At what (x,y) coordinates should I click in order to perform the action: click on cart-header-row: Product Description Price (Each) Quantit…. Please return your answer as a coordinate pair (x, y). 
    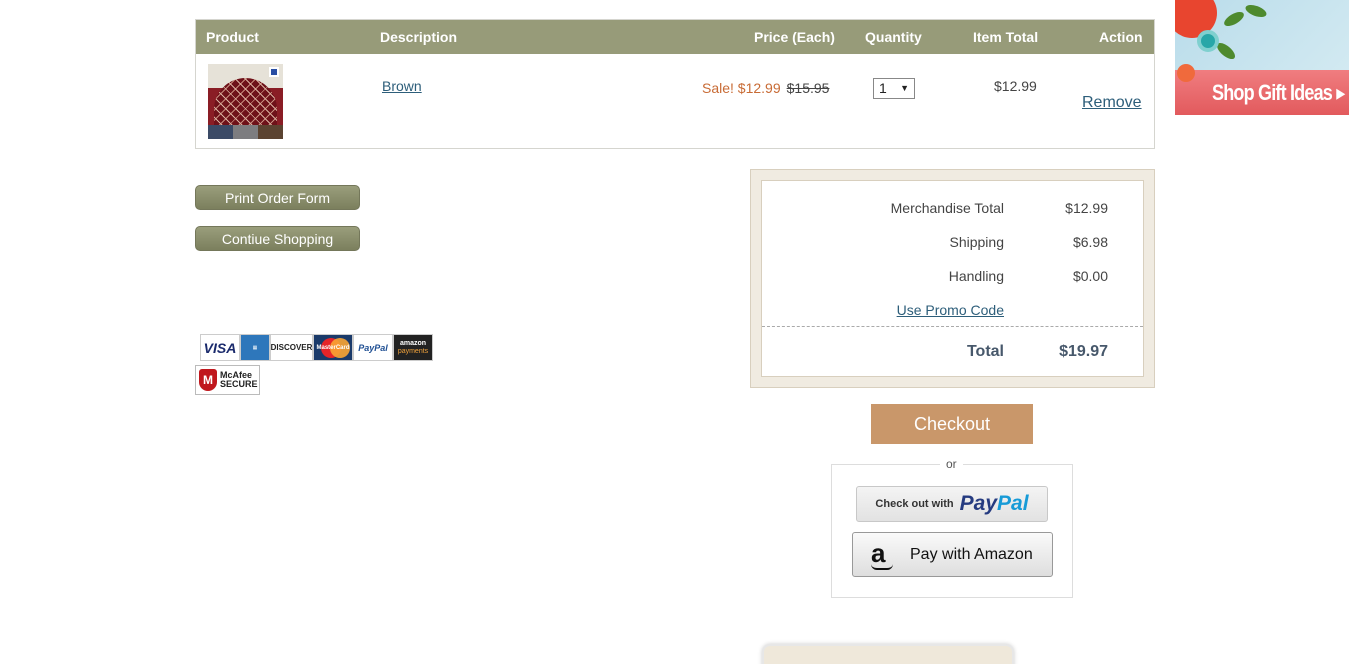
    Looking at the image, I should click on (675, 37).